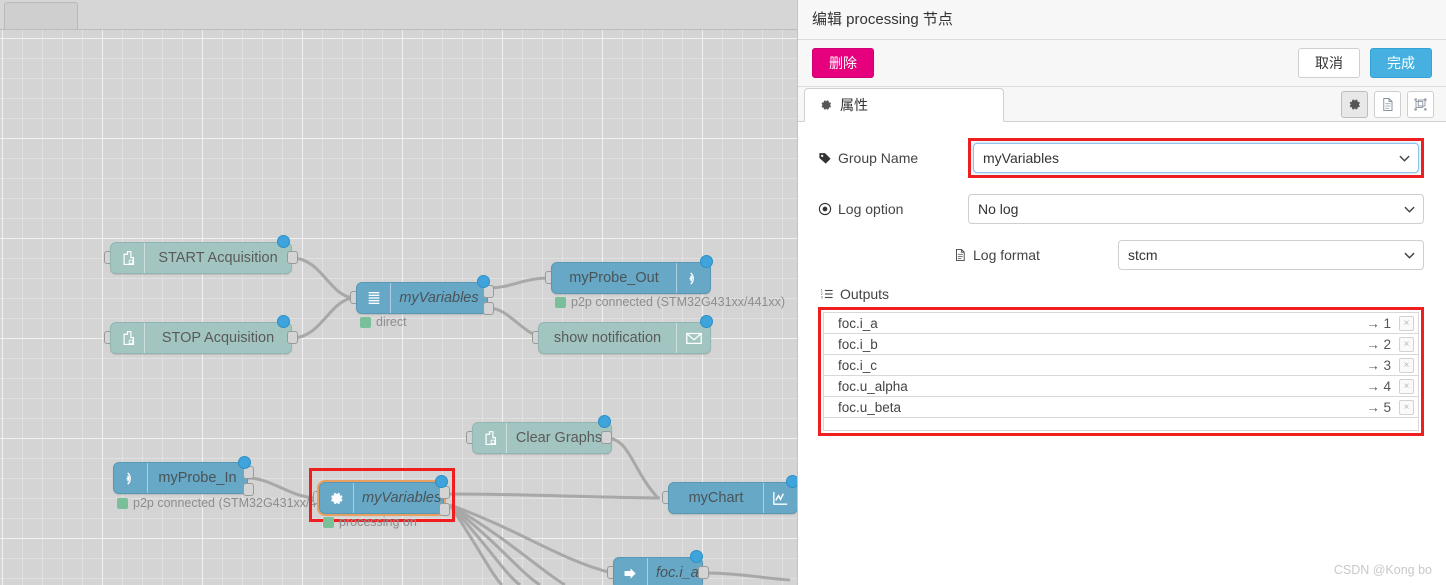 The height and width of the screenshot is (585, 1446). Describe the element at coordinates (381, 498) in the screenshot. I see `node-myvariables-processing: myVariables` at that location.